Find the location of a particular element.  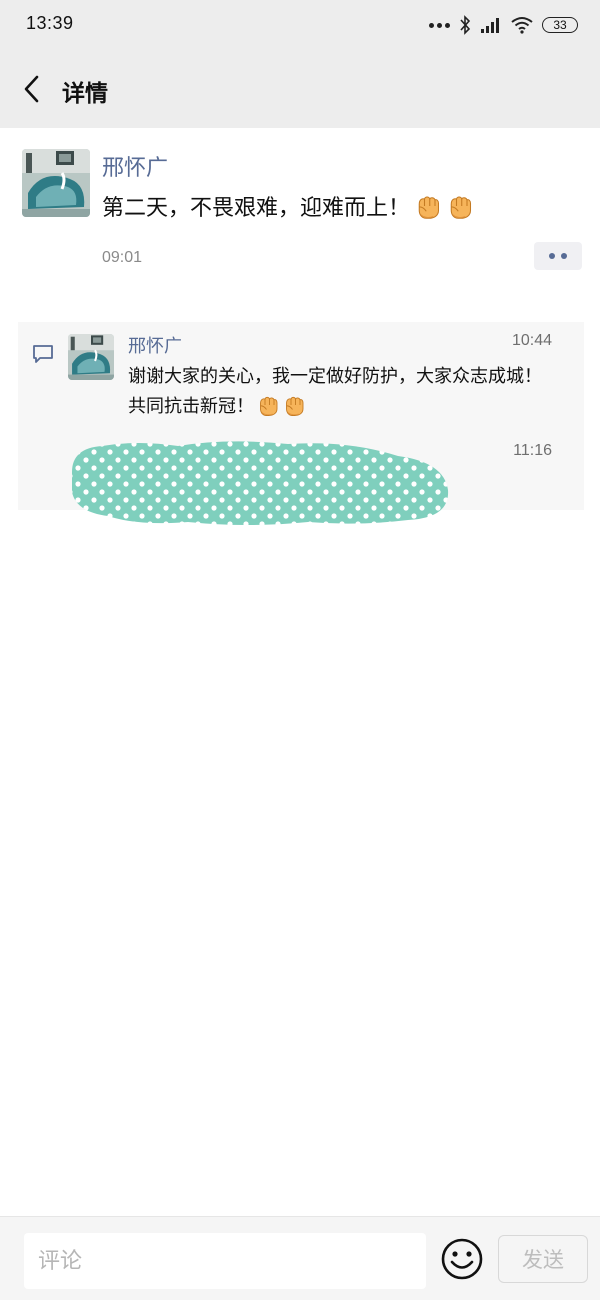

nav-bar: 详情 is located at coordinates (300, 89).